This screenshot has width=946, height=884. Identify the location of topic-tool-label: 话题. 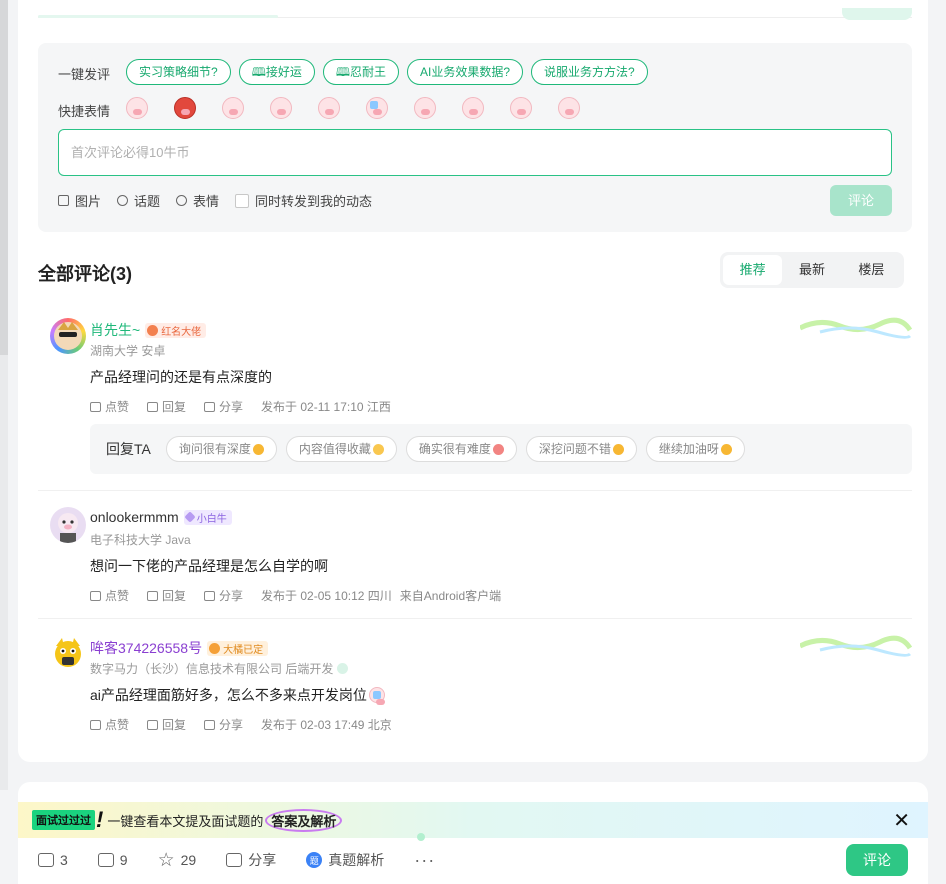
(147, 201).